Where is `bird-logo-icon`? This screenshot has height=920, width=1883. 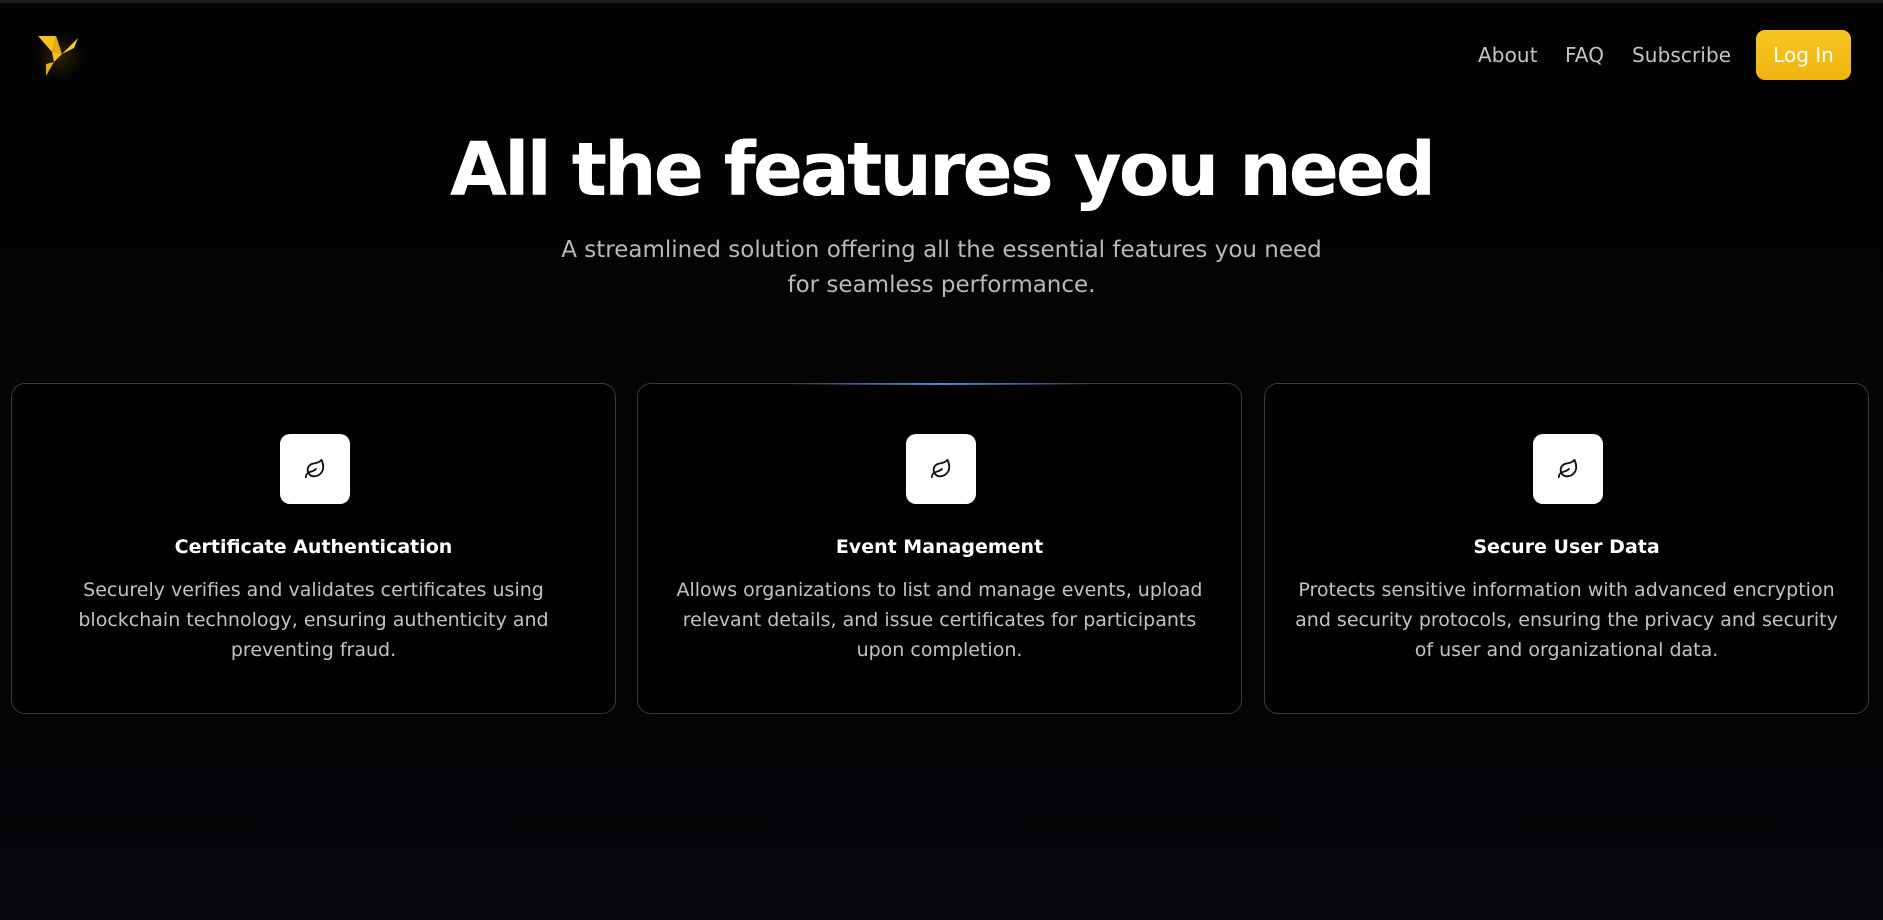 bird-logo-icon is located at coordinates (59, 56).